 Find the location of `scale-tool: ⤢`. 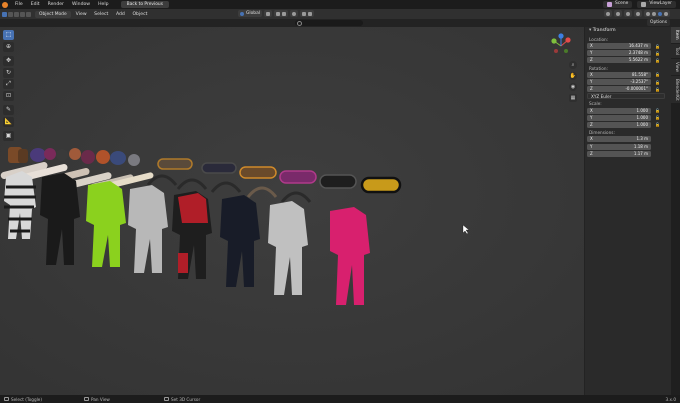

scale-tool: ⤢ is located at coordinates (8, 84).